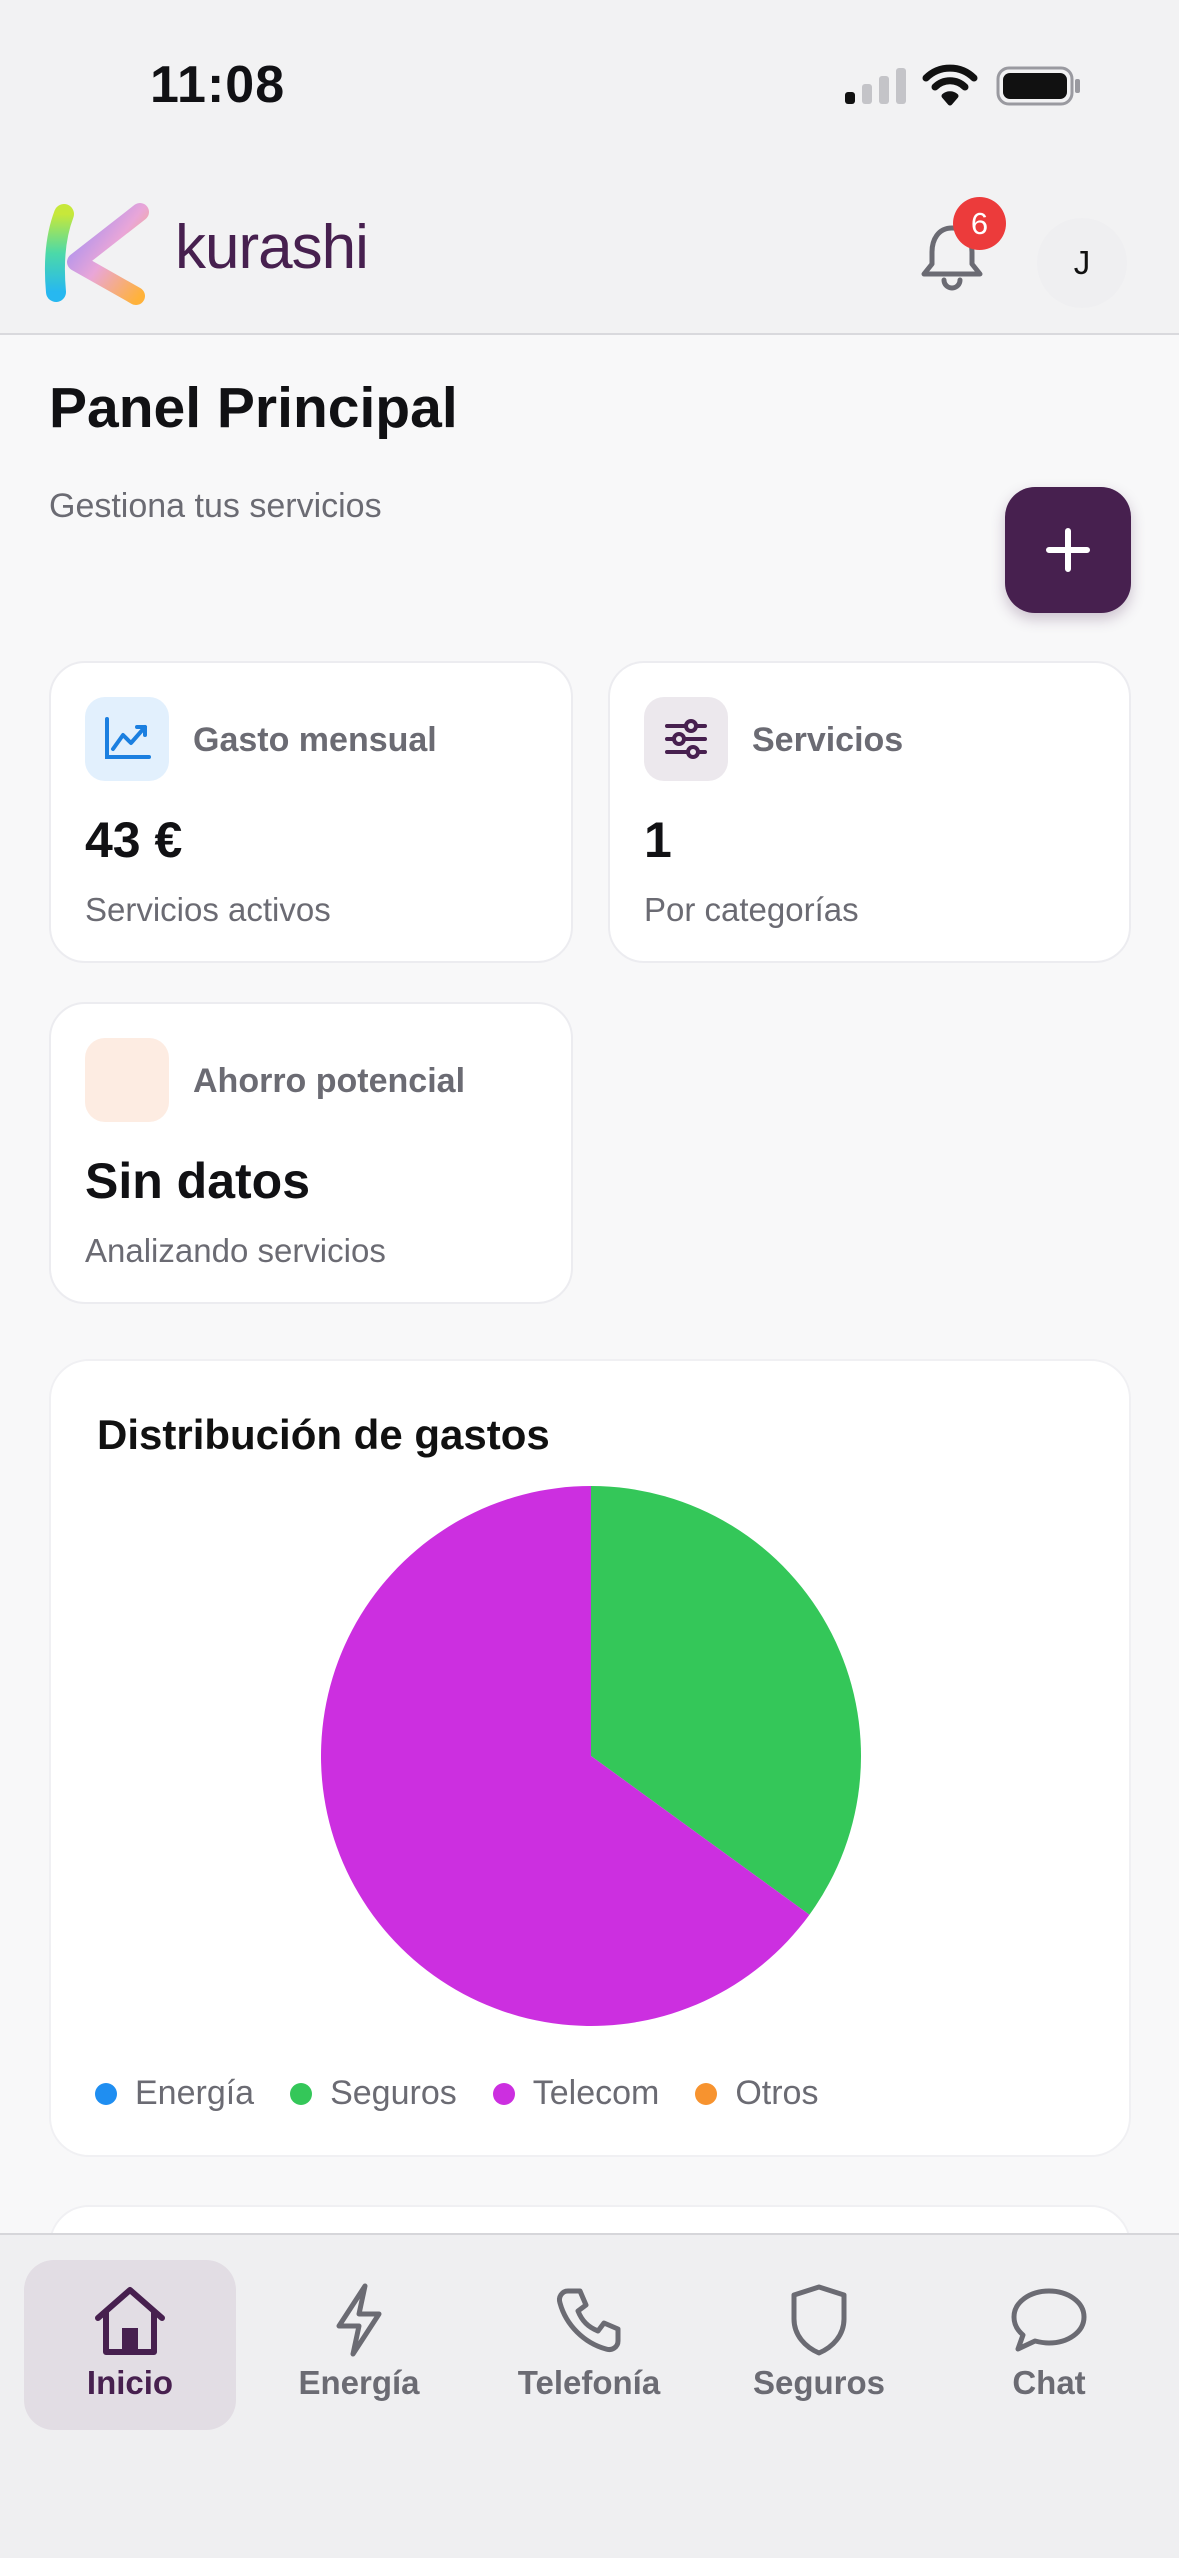 The height and width of the screenshot is (2558, 1179). I want to click on sliders-icon, so click(686, 739).